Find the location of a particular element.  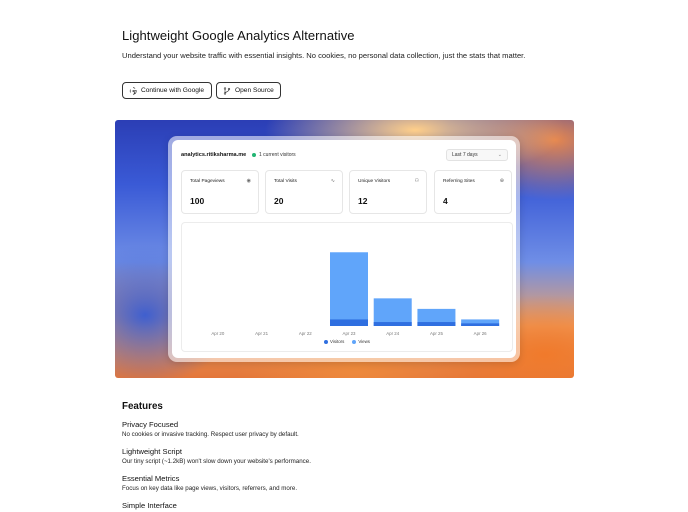

legend-item-visitors: Visitors is located at coordinates (334, 341).